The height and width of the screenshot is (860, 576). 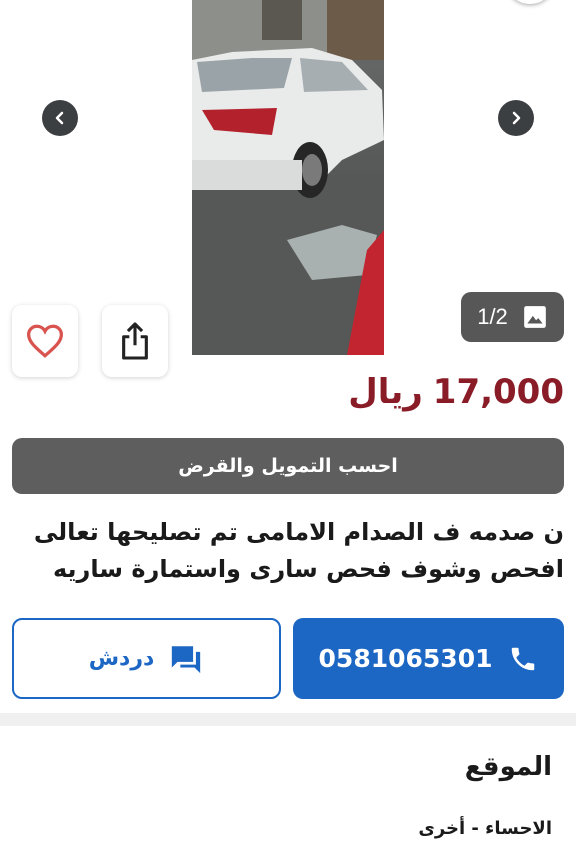 What do you see at coordinates (405, 658) in the screenshot?
I see `phone-number: 0581065301` at bounding box center [405, 658].